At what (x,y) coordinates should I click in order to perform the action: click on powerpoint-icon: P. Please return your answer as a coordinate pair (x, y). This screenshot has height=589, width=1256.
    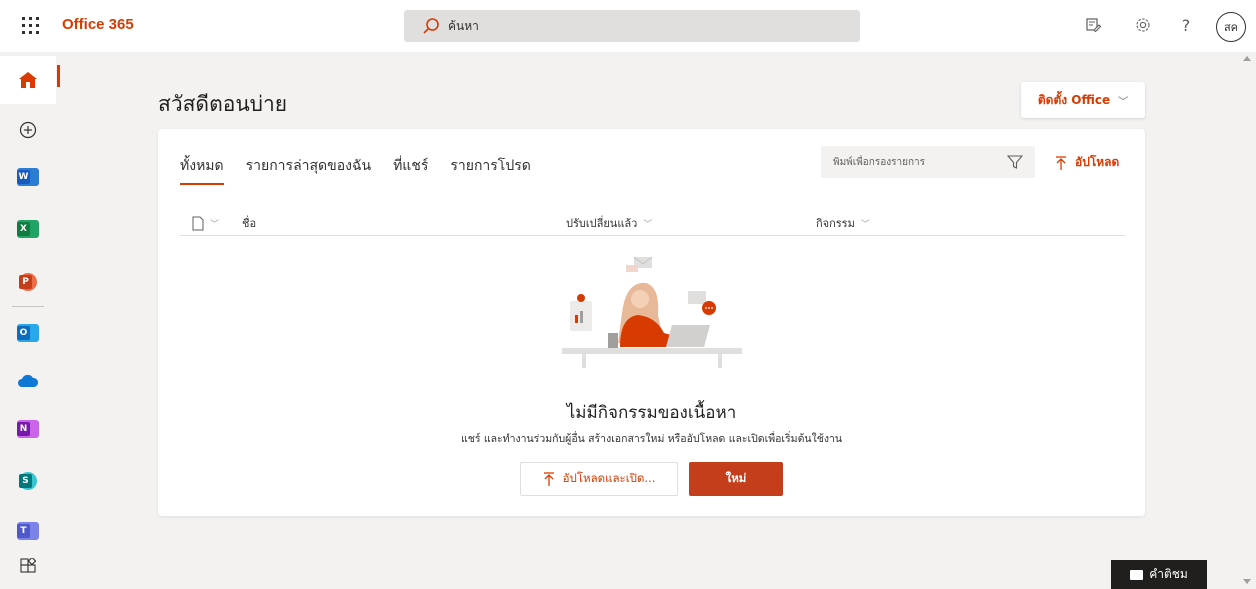
    Looking at the image, I should click on (28, 282).